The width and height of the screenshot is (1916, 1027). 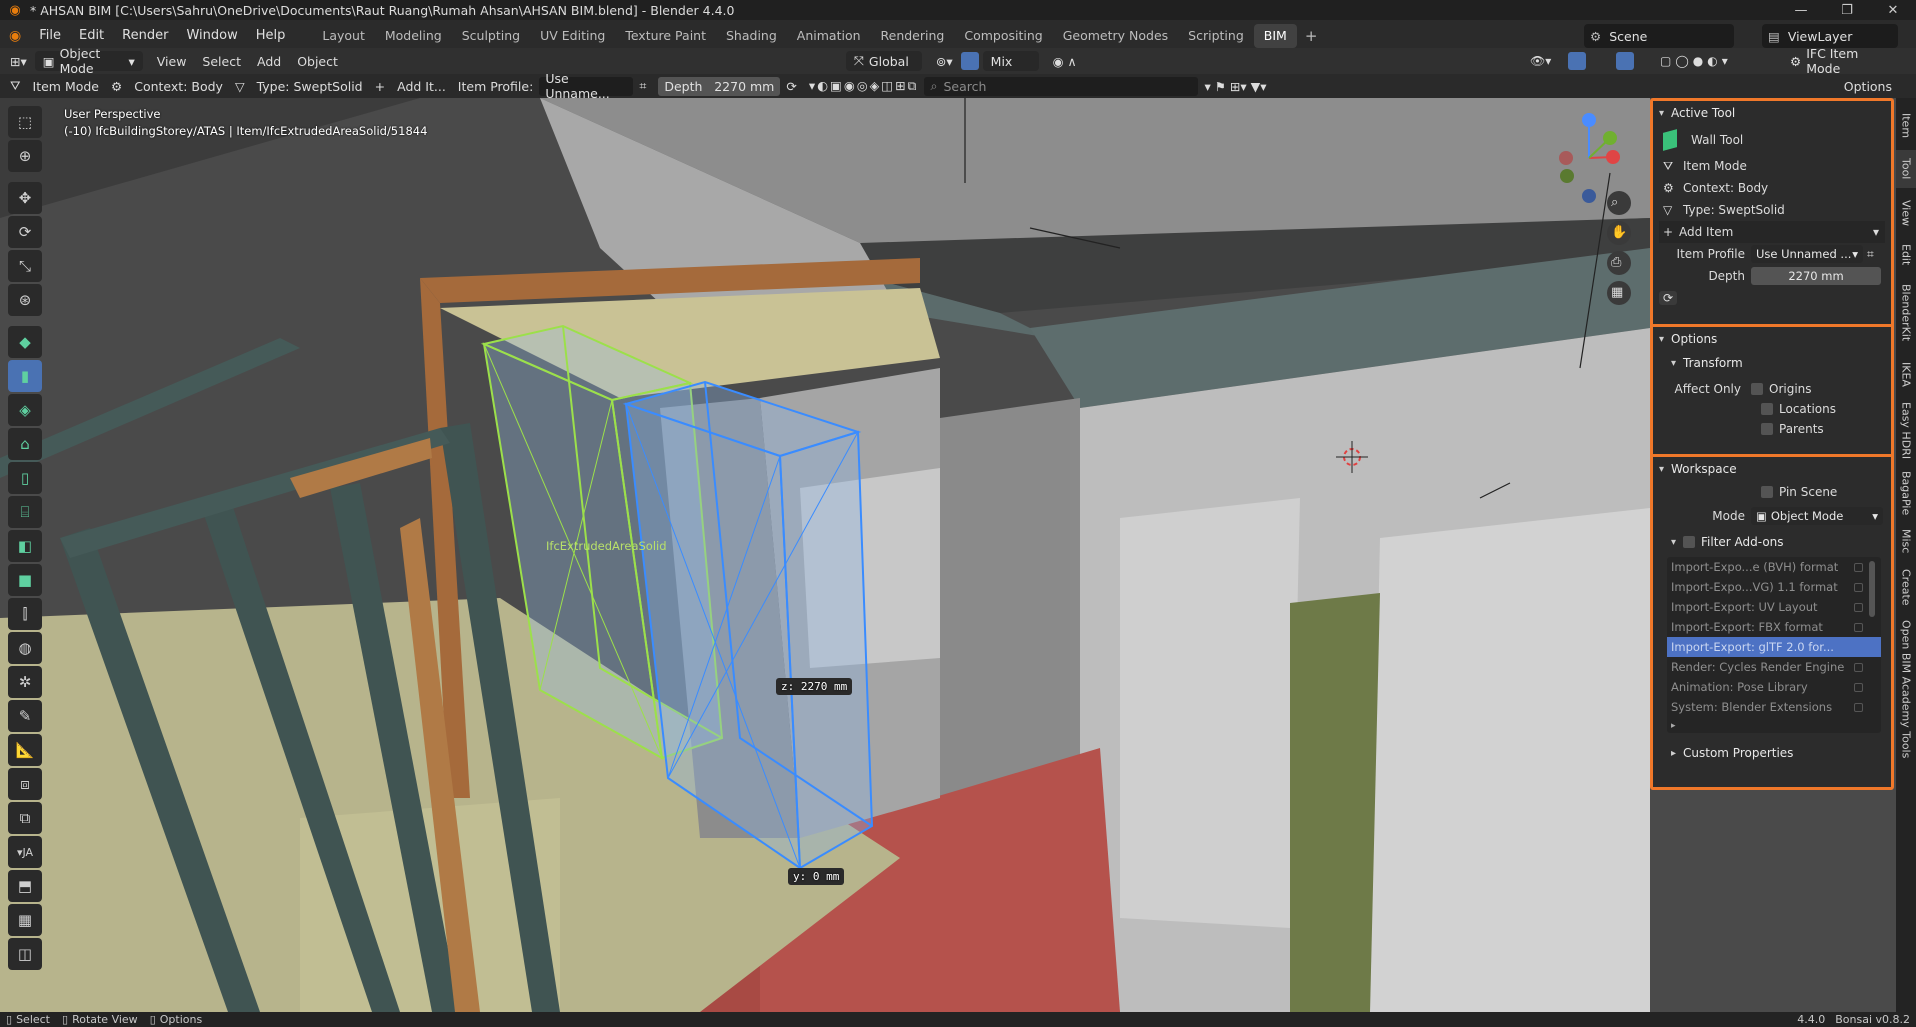 What do you see at coordinates (1906, 587) in the screenshot?
I see `tab-create: Create` at bounding box center [1906, 587].